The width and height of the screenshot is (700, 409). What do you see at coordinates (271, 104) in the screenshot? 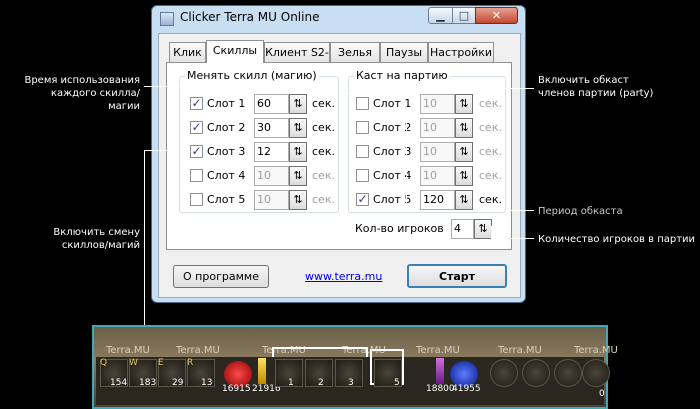
I see `skill-slot-1-input: 60` at bounding box center [271, 104].